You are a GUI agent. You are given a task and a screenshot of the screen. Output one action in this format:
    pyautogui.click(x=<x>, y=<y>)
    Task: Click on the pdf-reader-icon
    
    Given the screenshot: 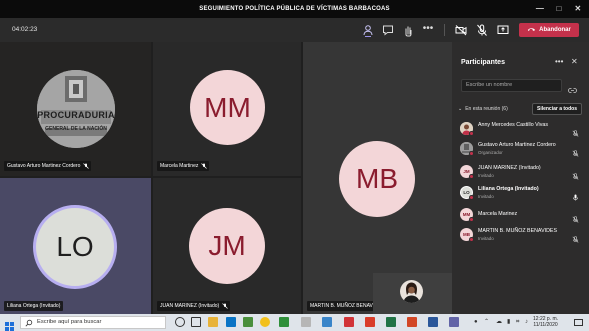 What is the action you would take?
    pyautogui.click(x=370, y=322)
    